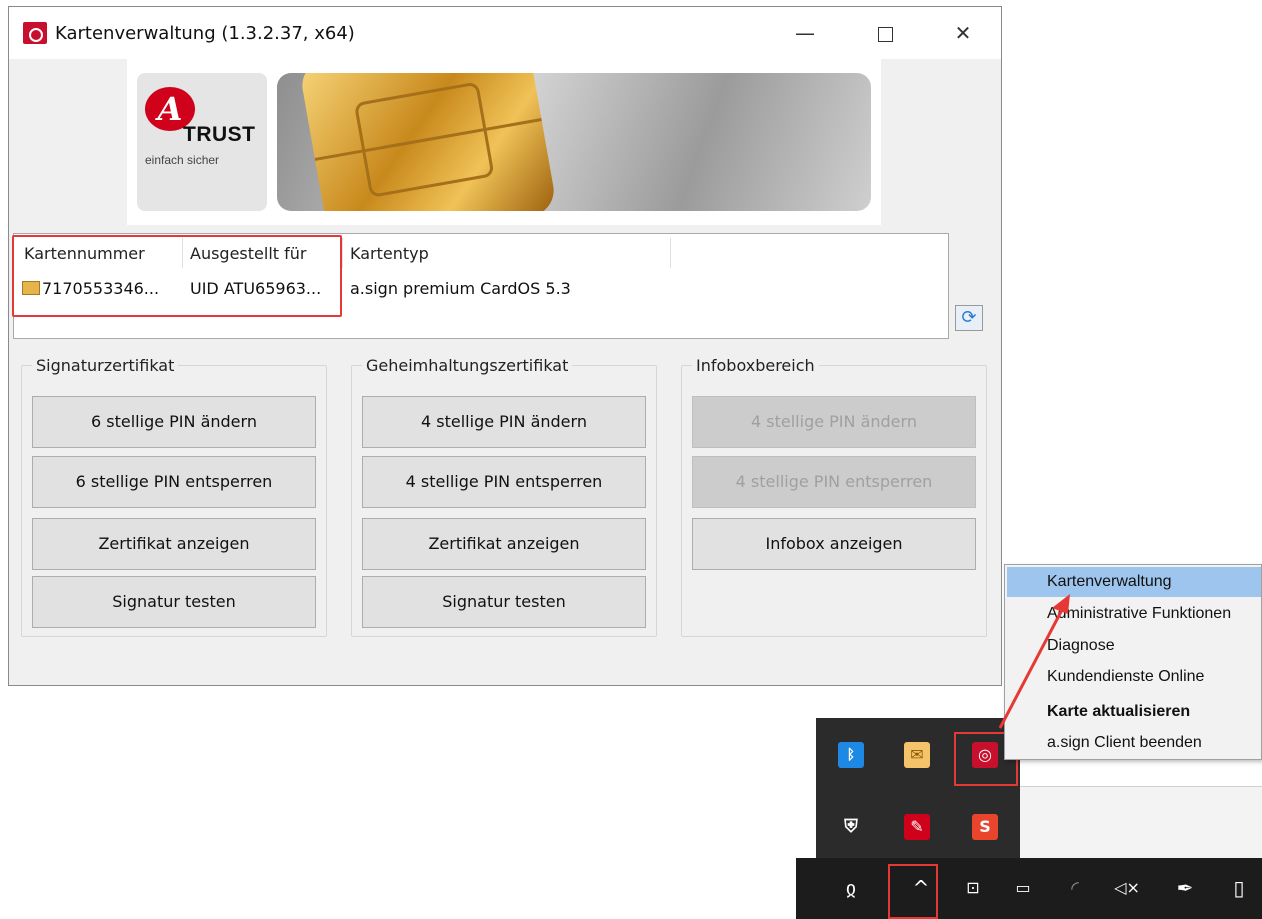  Describe the element at coordinates (174, 422) in the screenshot. I see `change-6-digit-pin-button: 6 stellige PIN ändern` at that location.